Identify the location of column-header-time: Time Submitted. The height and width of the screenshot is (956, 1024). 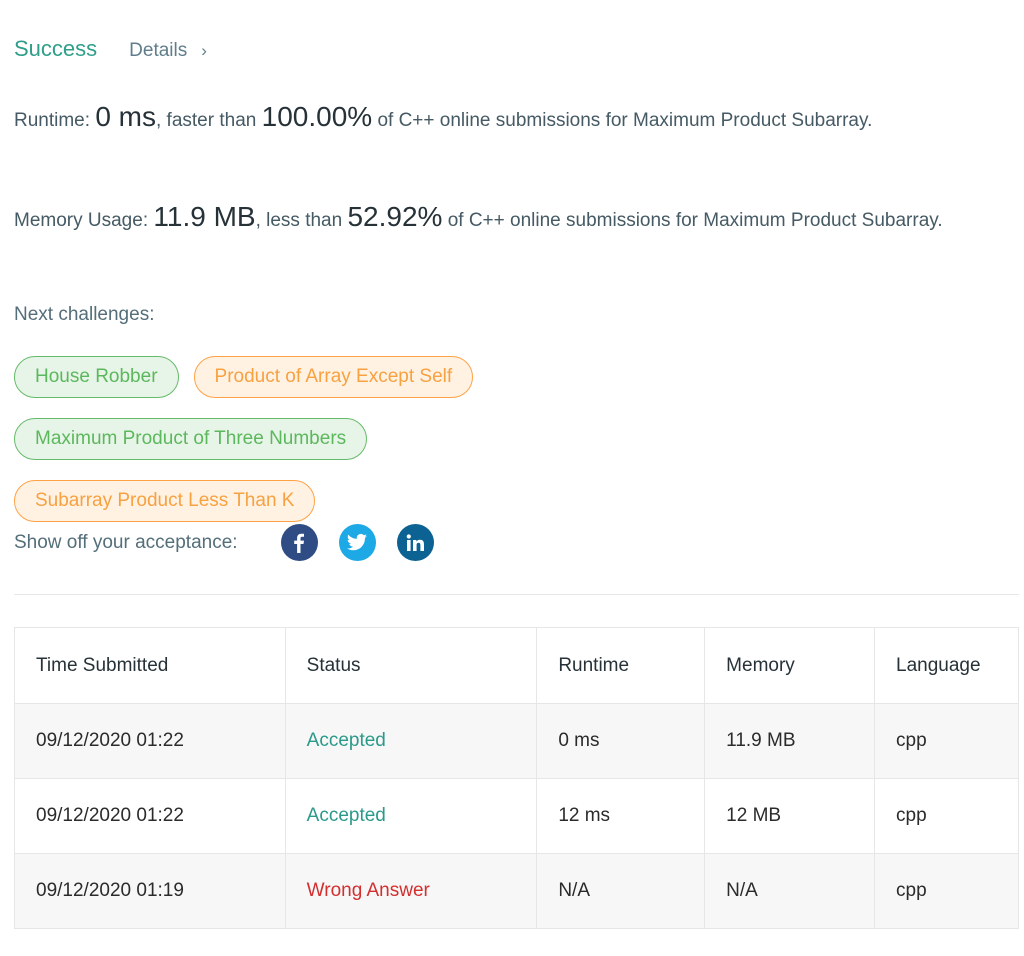
(150, 665).